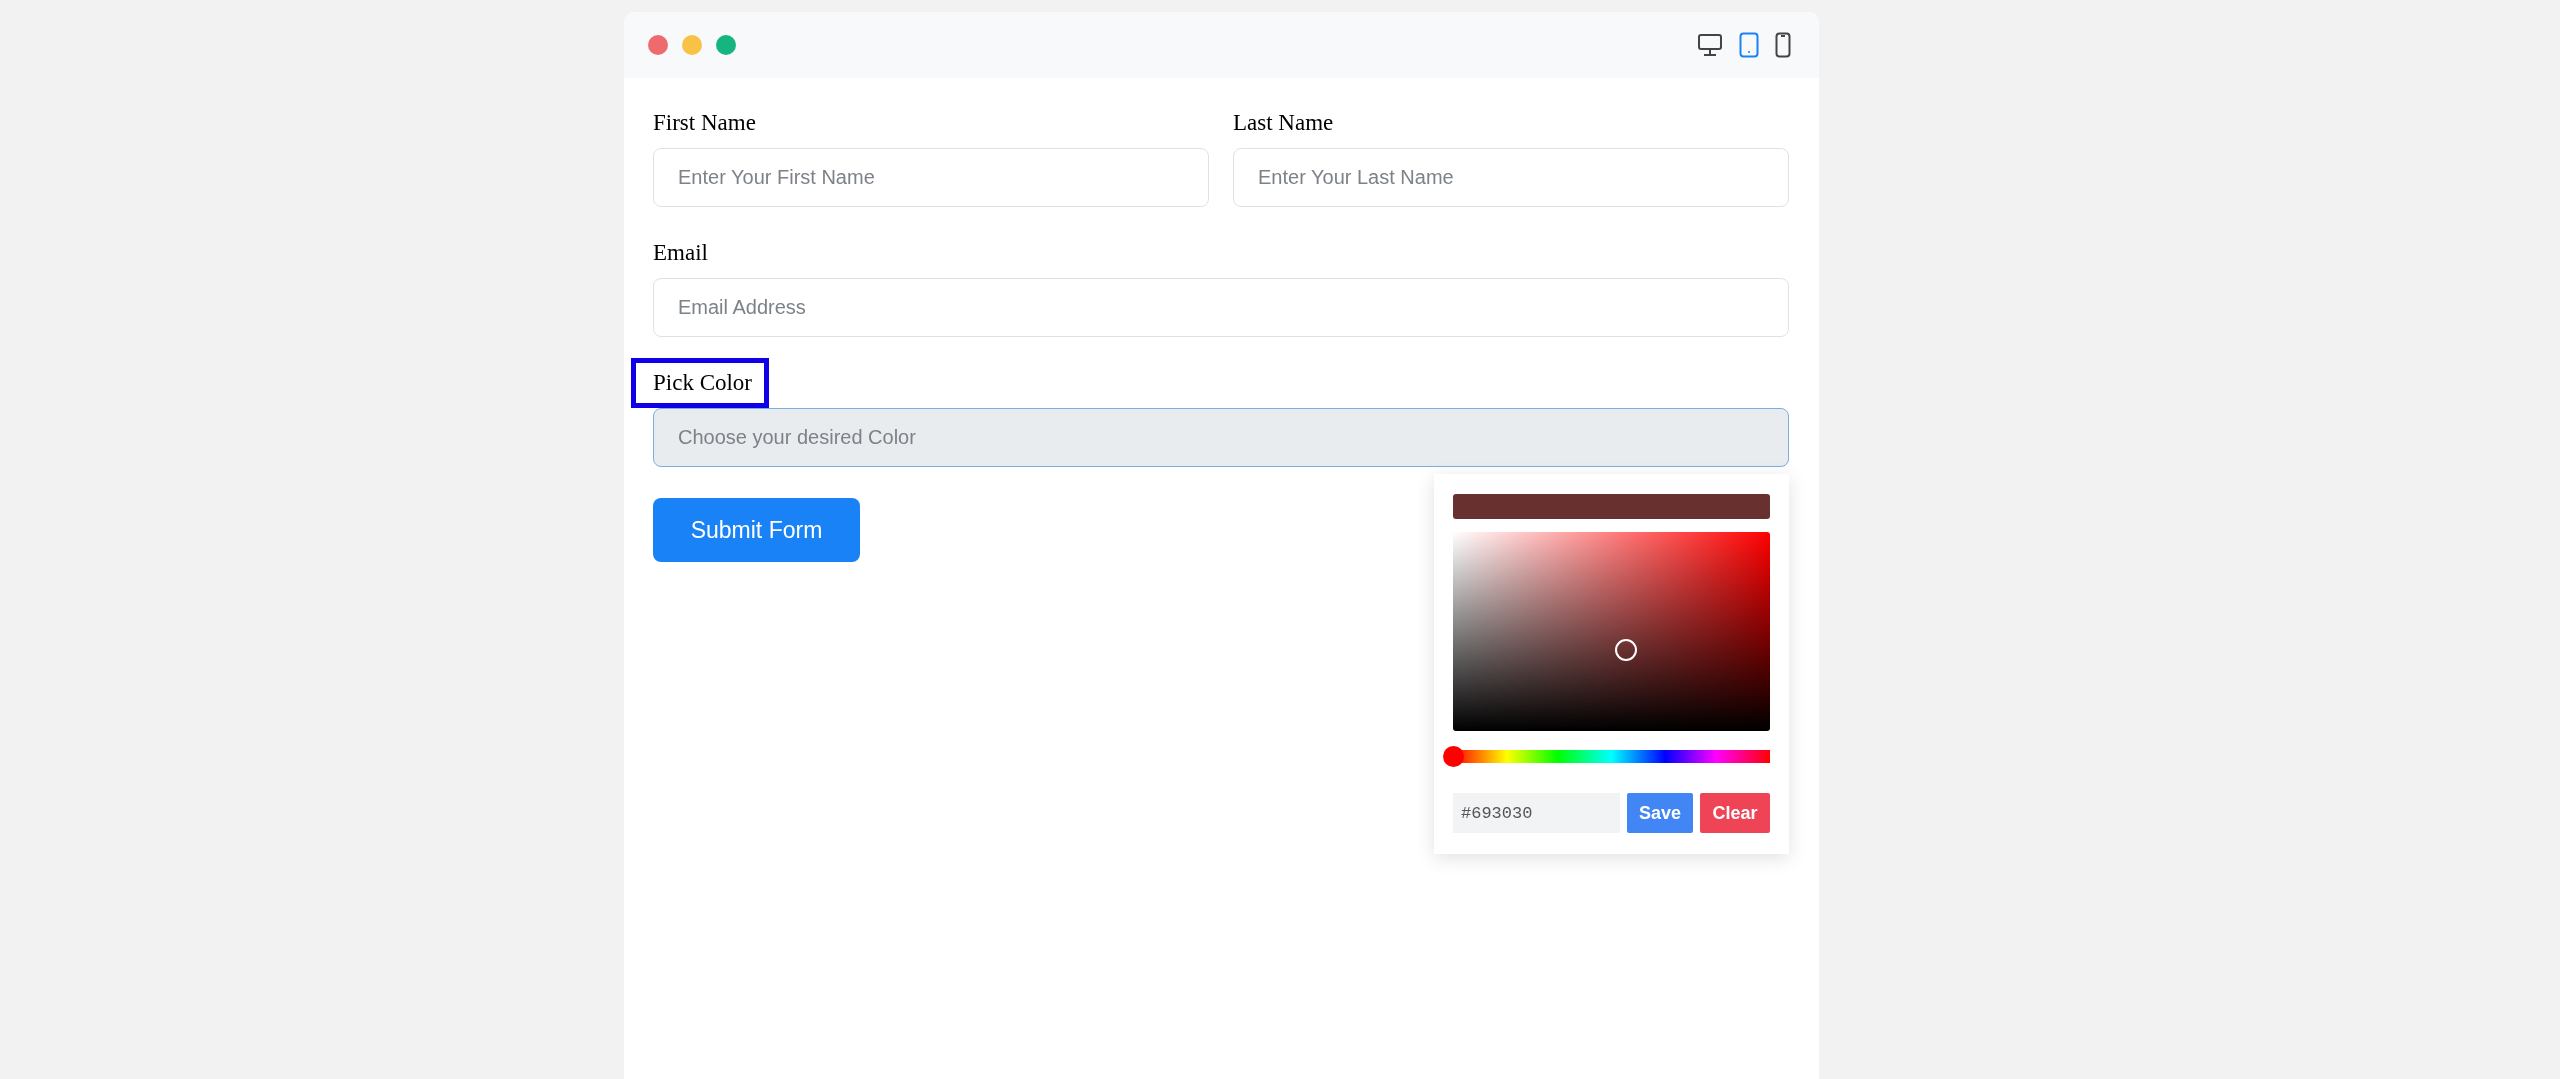 This screenshot has height=1079, width=2560. What do you see at coordinates (704, 123) in the screenshot?
I see `field-label: First Name` at bounding box center [704, 123].